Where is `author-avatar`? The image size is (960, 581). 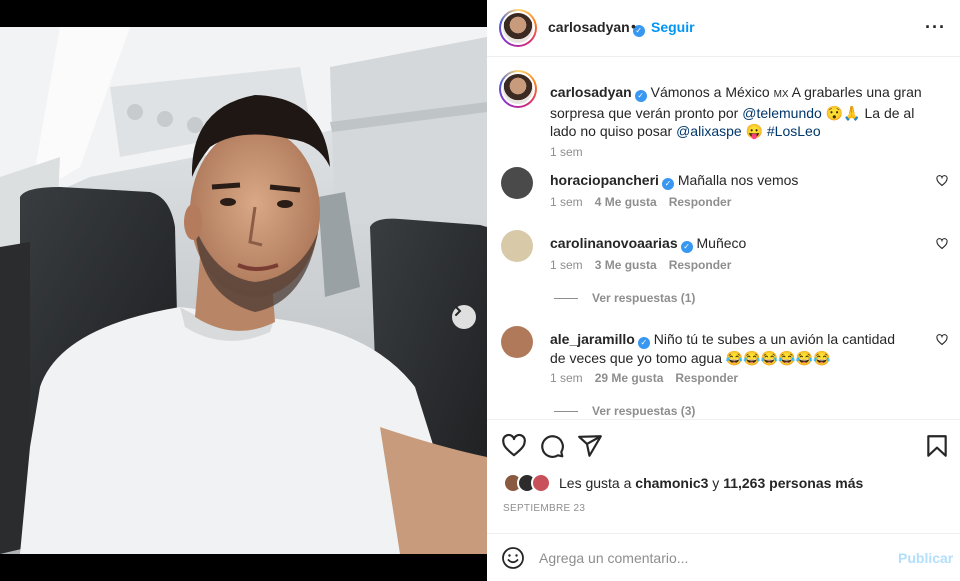
author-avatar is located at coordinates (518, 28).